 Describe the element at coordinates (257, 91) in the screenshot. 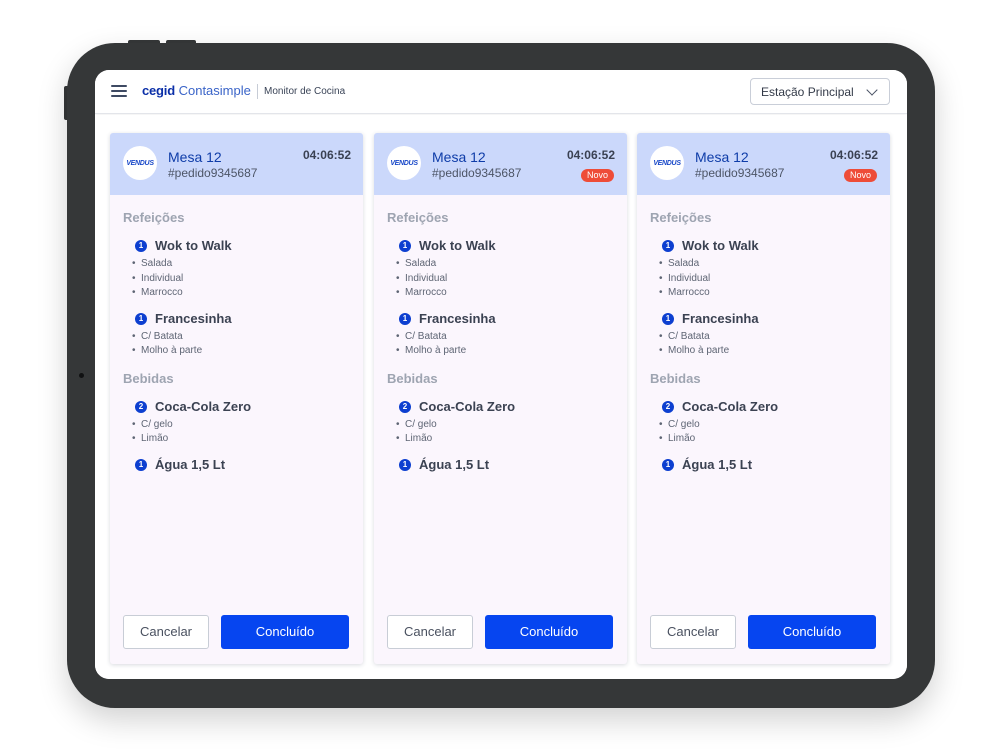

I see `header-divider` at that location.